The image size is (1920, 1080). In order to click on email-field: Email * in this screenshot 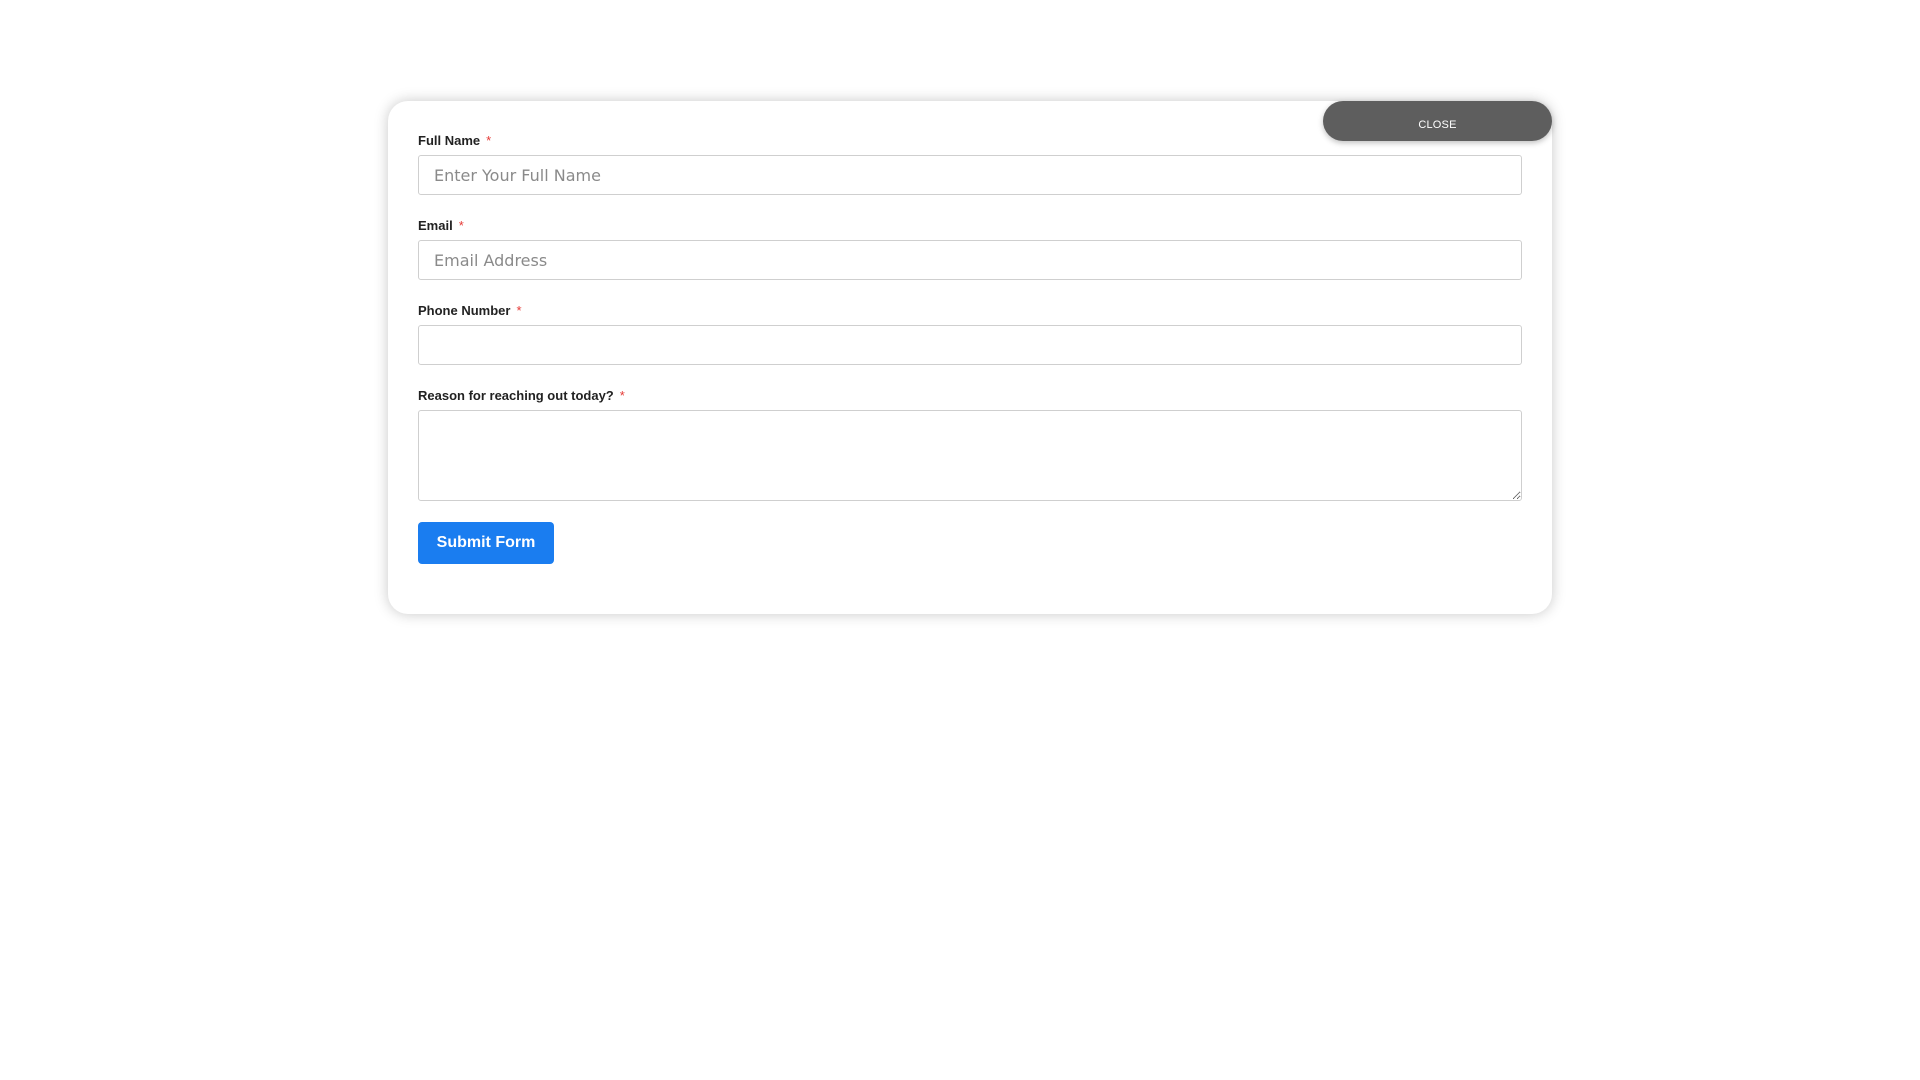, I will do `click(970, 249)`.